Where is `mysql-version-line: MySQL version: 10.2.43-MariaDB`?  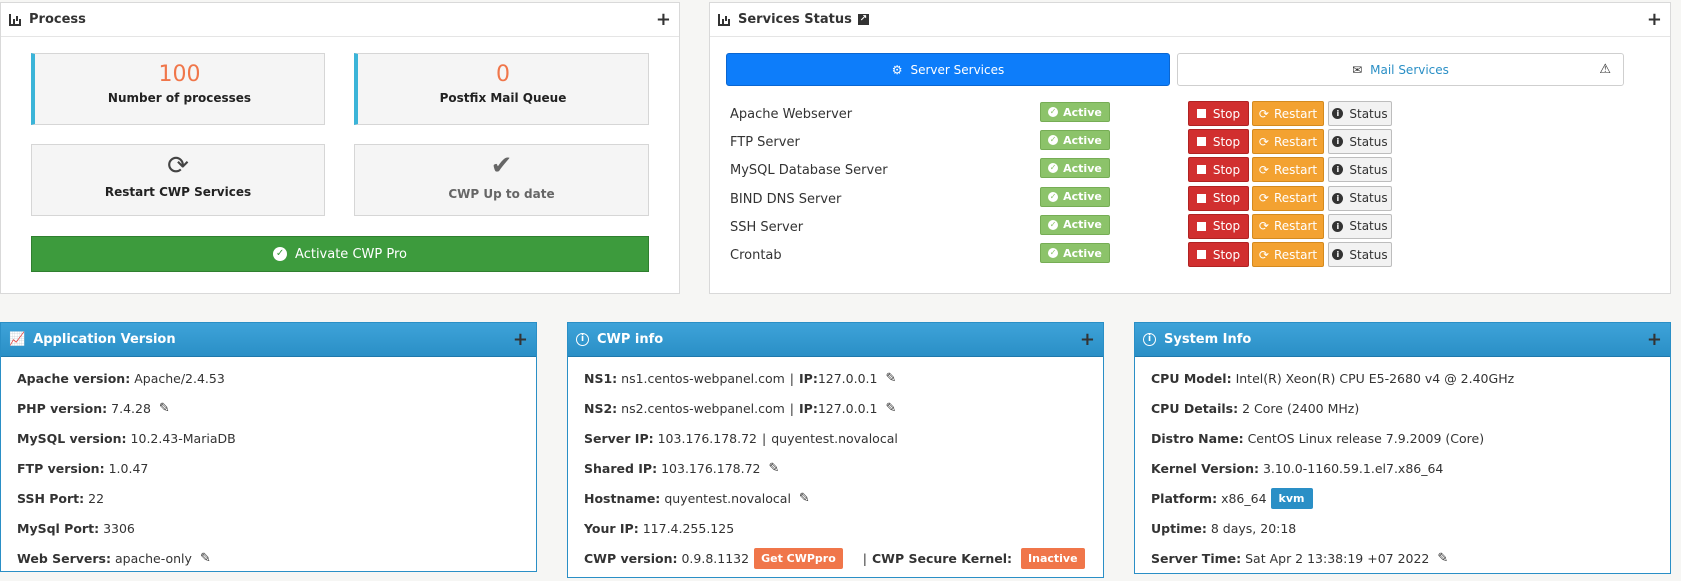 mysql-version-line: MySQL version: 10.2.43-MariaDB is located at coordinates (126, 438).